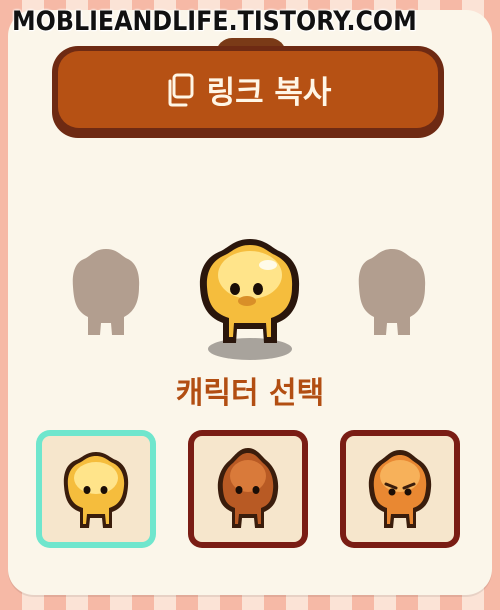 Image resolution: width=500 pixels, height=610 pixels. I want to click on next-character-silhouette, so click(392, 292).